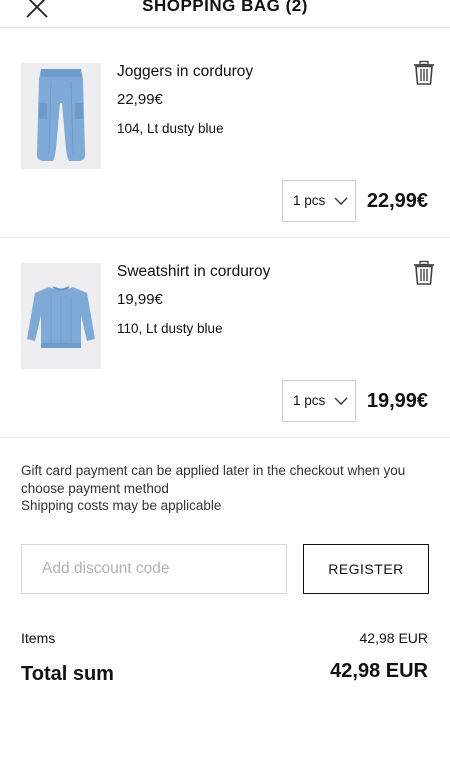 The height and width of the screenshot is (768, 450). I want to click on items-label: Items, so click(38, 638).